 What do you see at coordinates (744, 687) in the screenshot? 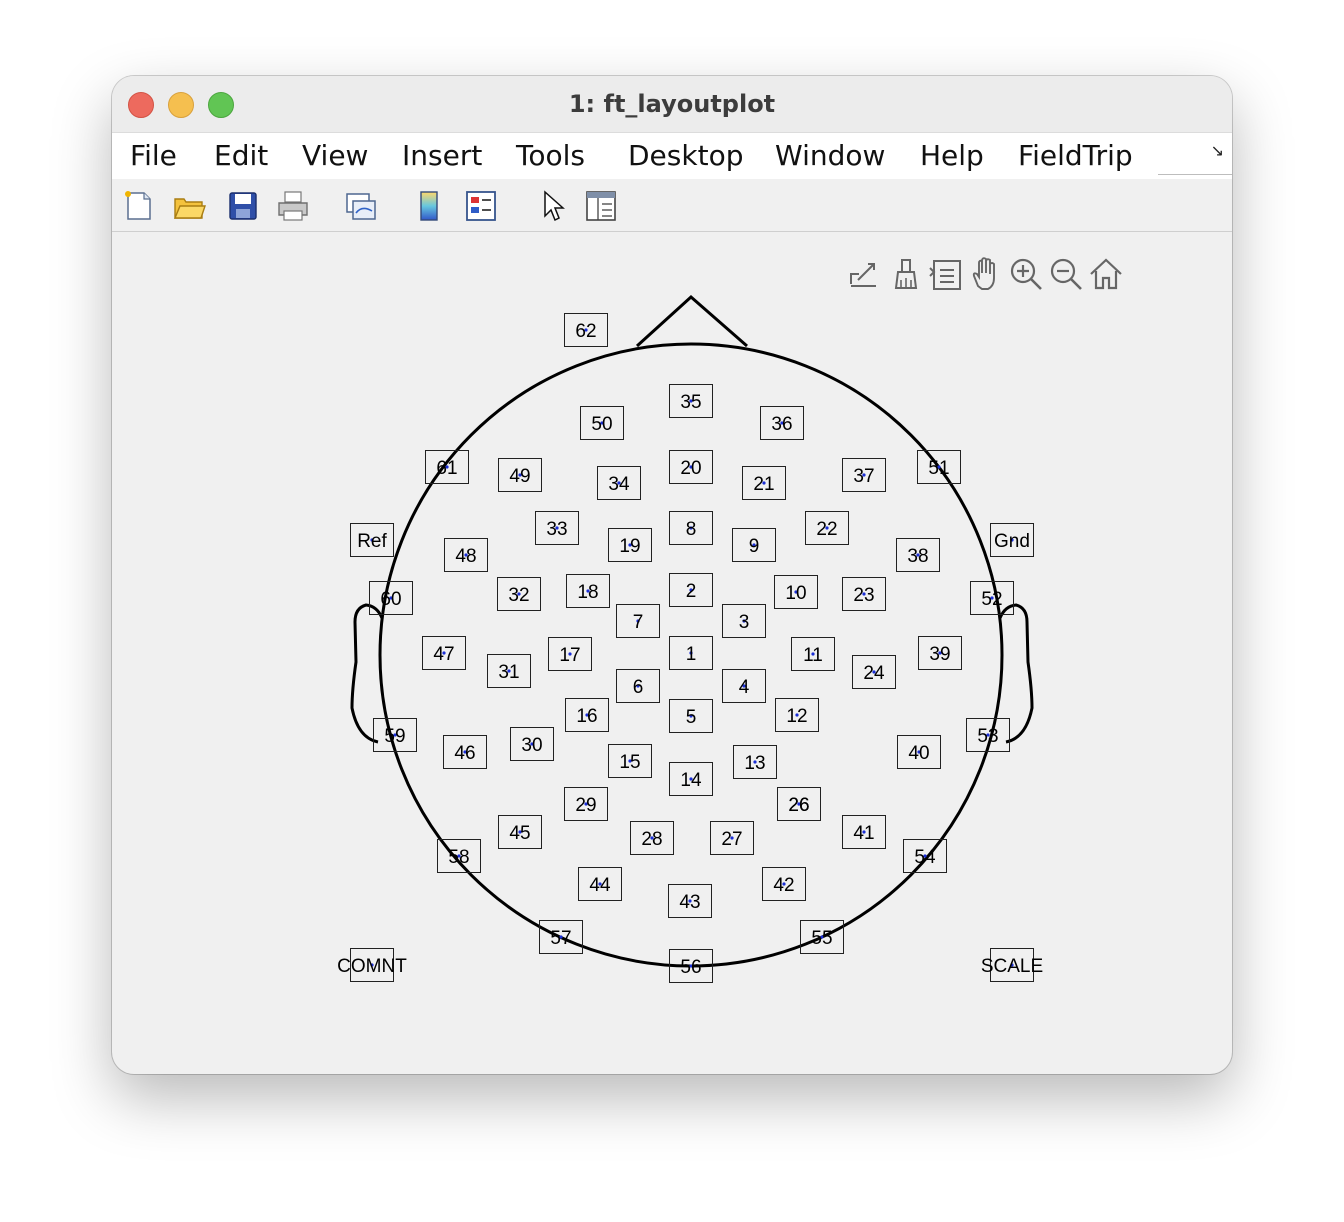
I see `channel-label: 4` at bounding box center [744, 687].